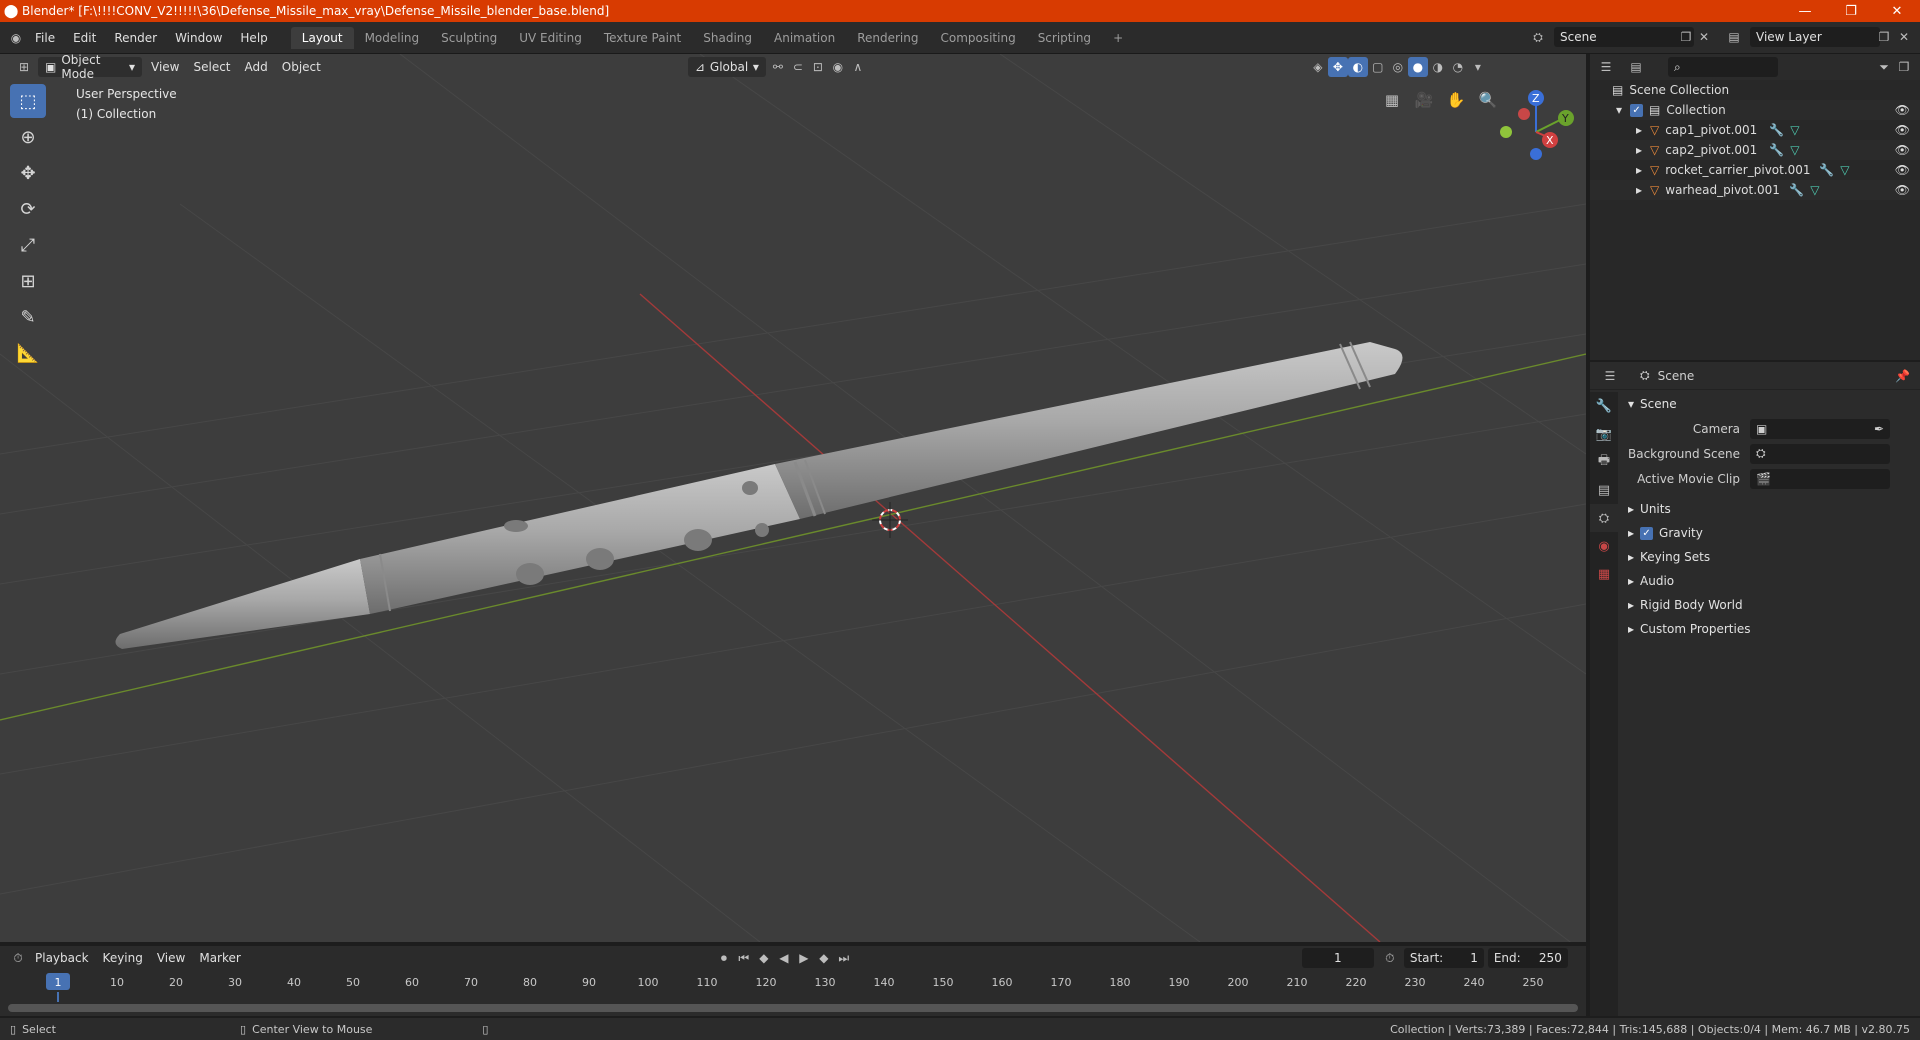 Image resolution: width=1920 pixels, height=1040 pixels. Describe the element at coordinates (1904, 37) in the screenshot. I see `remove-view-layer-icon: ✕` at that location.